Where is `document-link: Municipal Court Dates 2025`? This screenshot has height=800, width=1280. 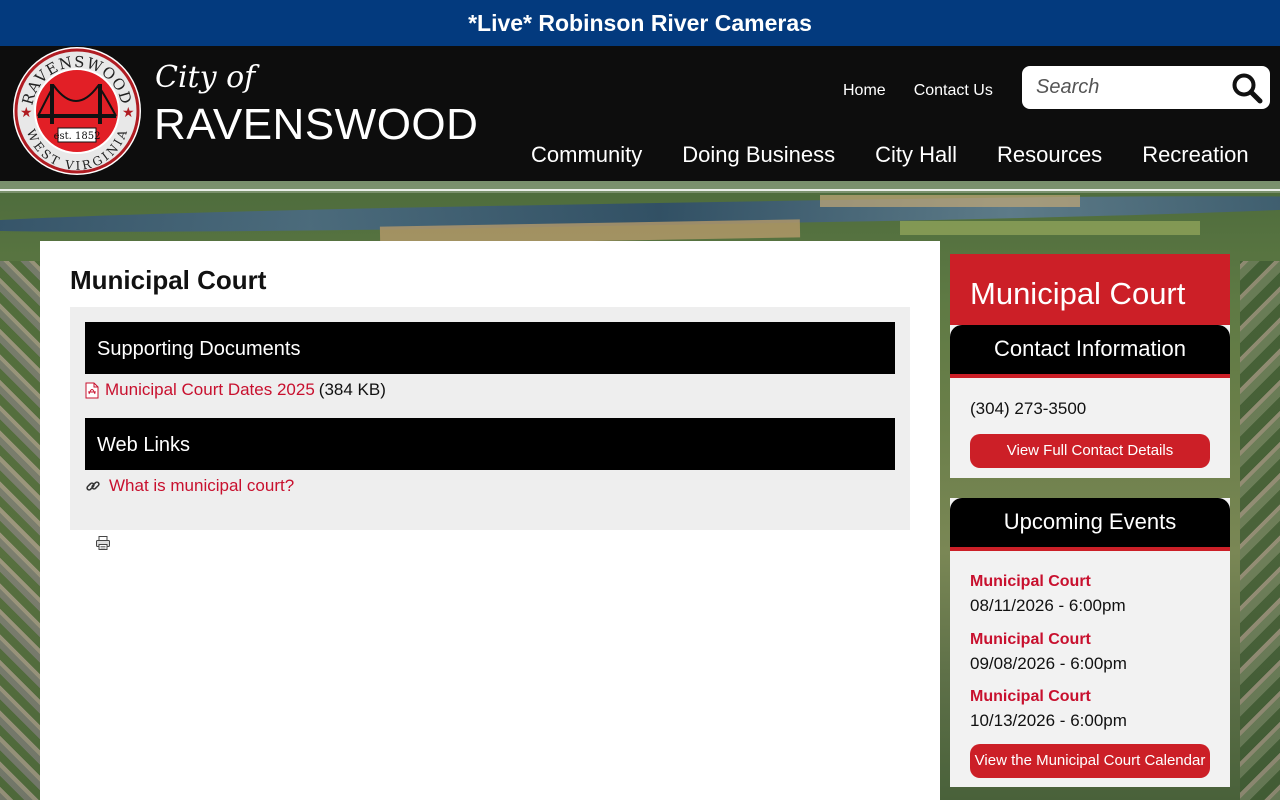 document-link: Municipal Court Dates 2025 is located at coordinates (210, 390).